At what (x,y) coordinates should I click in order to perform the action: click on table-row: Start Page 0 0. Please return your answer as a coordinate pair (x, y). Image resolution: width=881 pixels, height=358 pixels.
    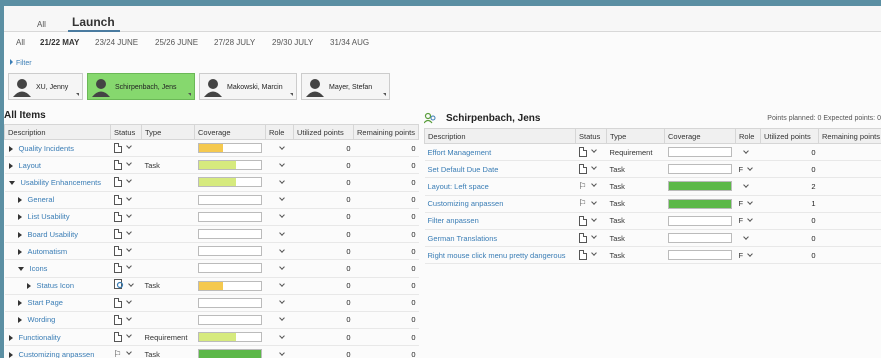
    Looking at the image, I should click on (211, 303).